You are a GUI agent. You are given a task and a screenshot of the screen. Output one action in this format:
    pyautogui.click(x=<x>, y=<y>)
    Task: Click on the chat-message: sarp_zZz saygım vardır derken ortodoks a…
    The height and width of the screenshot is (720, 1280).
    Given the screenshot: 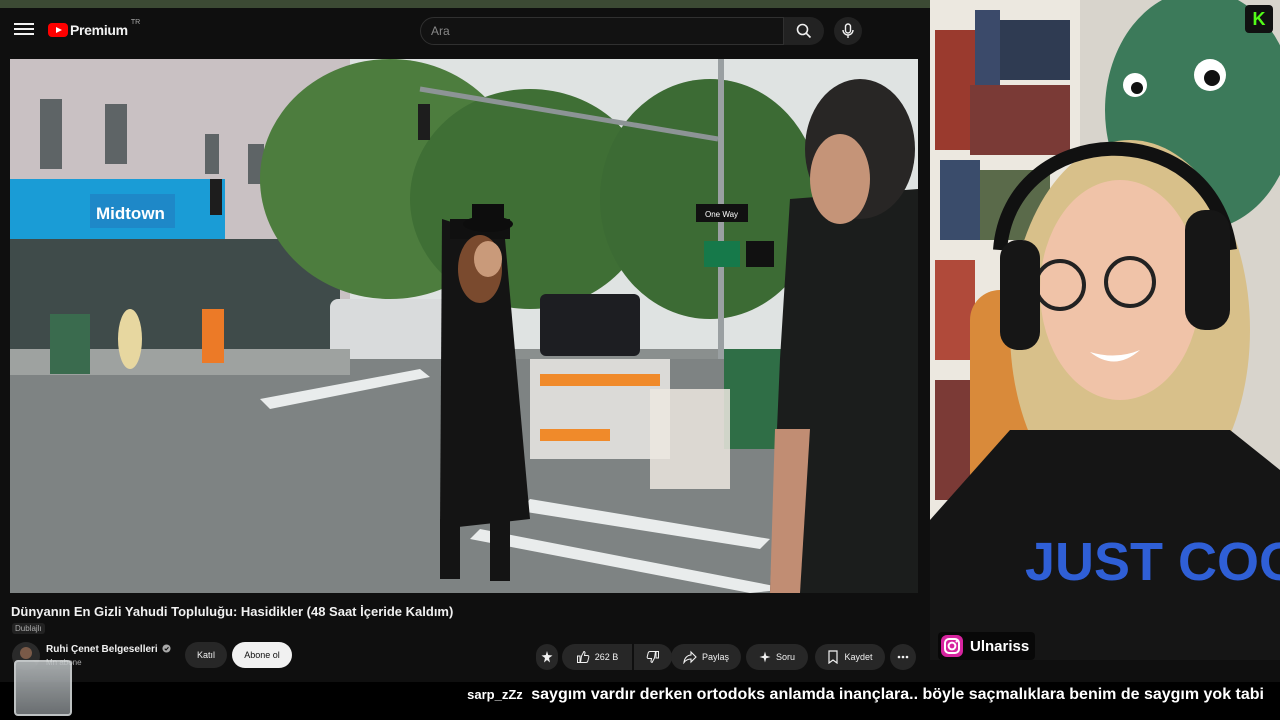 What is the action you would take?
    pyautogui.click(x=865, y=695)
    